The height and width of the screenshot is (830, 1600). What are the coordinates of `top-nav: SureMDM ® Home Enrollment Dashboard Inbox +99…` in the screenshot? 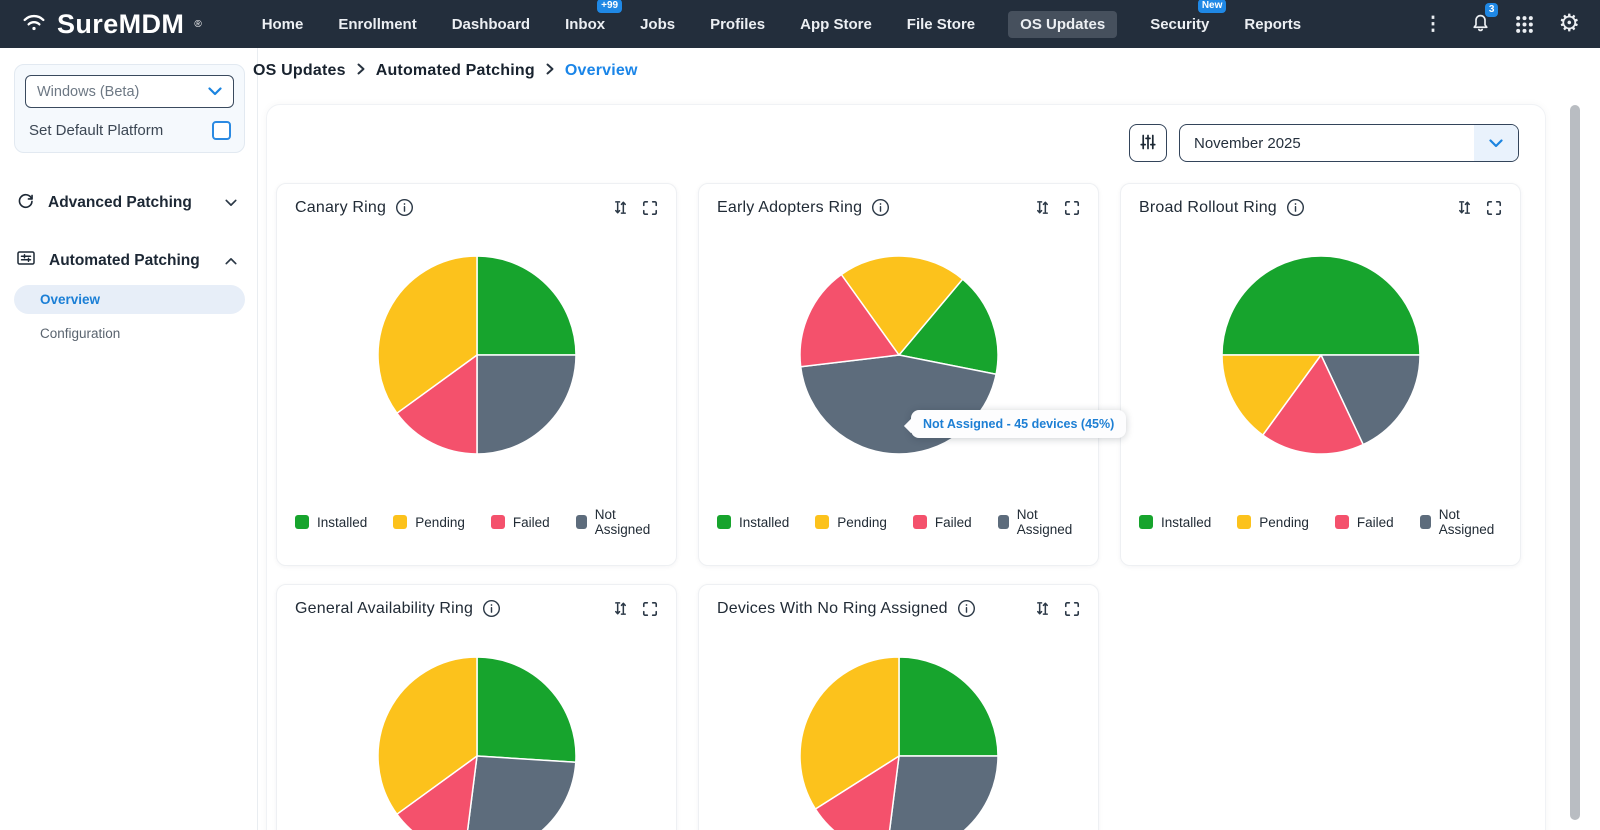 It's located at (800, 24).